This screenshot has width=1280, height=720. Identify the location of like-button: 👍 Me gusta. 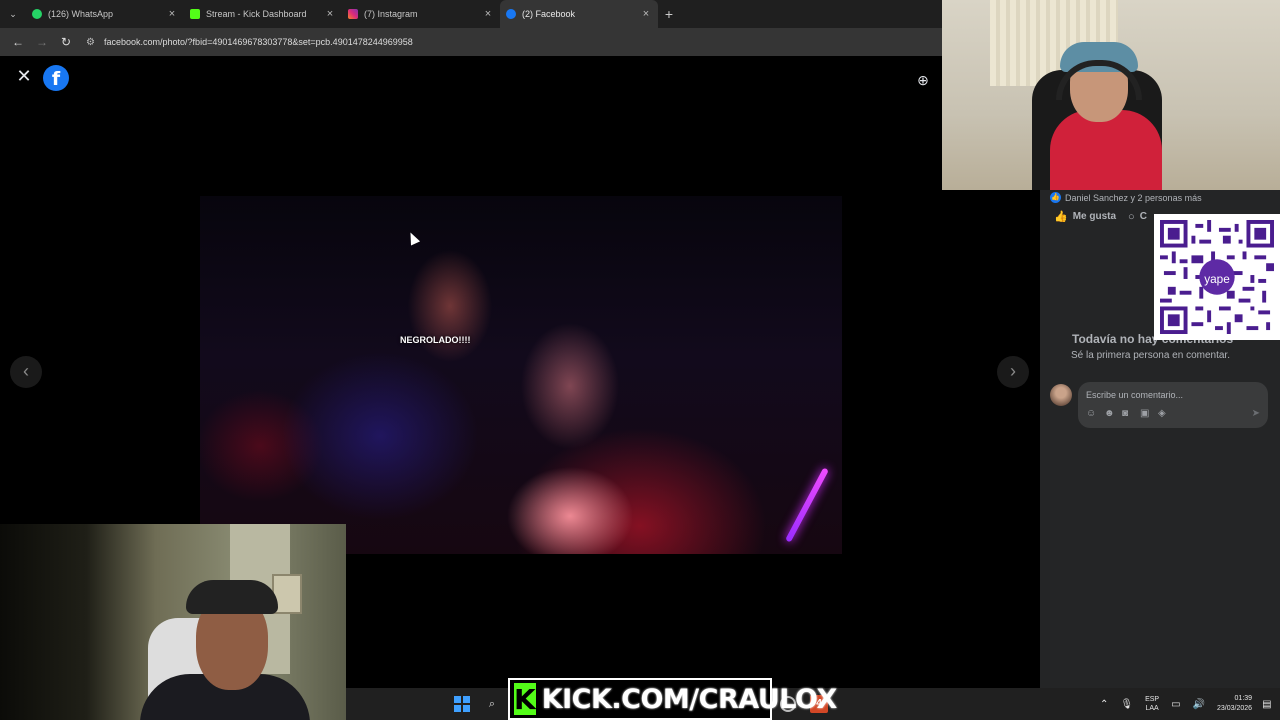
(1085, 216).